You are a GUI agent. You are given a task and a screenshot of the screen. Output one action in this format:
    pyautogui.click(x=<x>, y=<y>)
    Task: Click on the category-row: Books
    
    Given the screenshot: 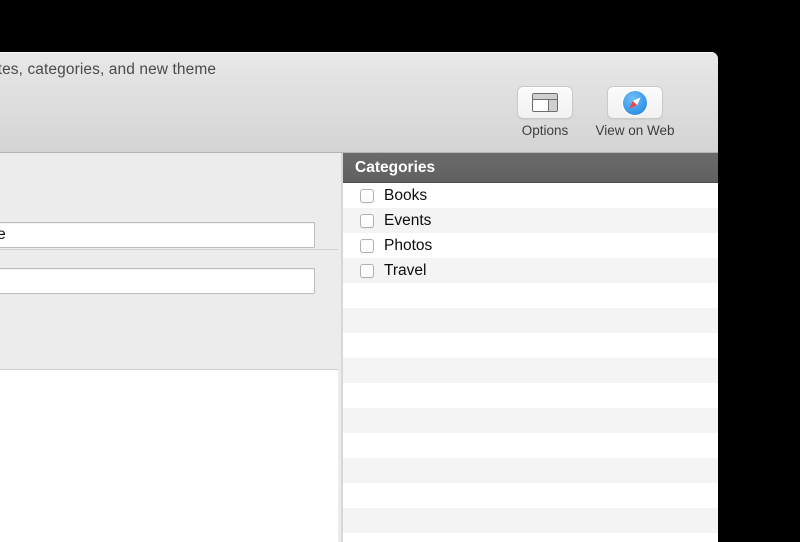 What is the action you would take?
    pyautogui.click(x=530, y=195)
    